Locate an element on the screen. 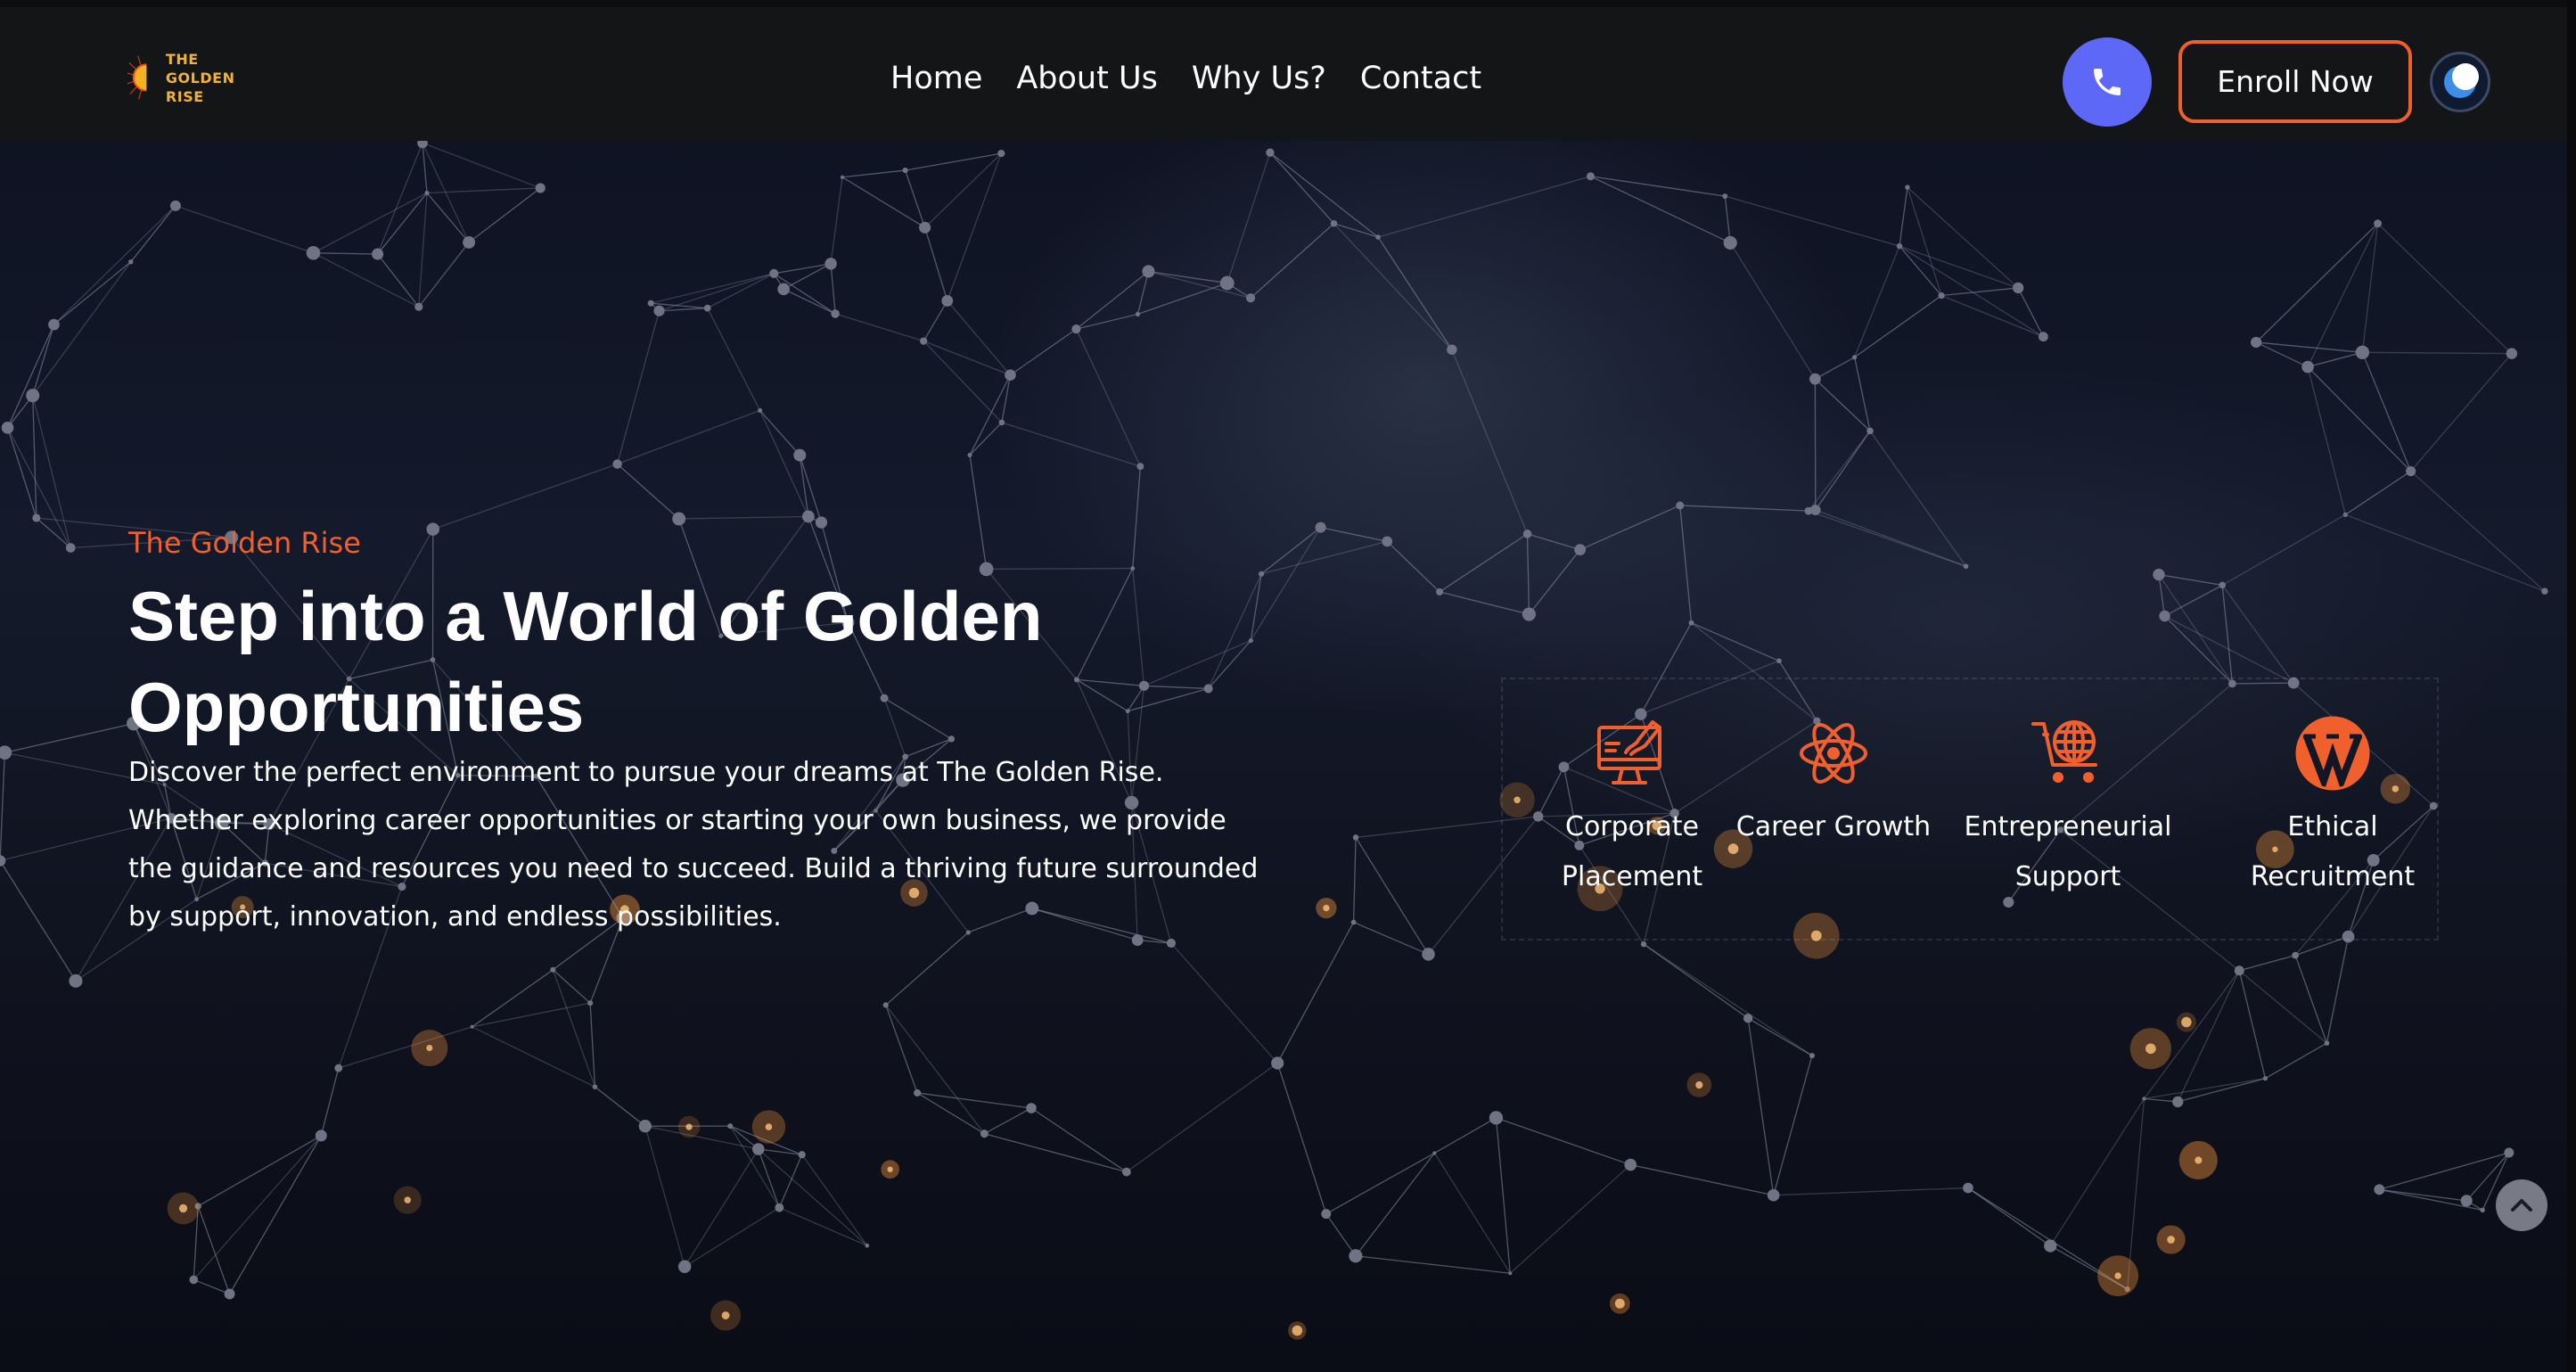  globe-cart-icon is located at coordinates (2064, 751).